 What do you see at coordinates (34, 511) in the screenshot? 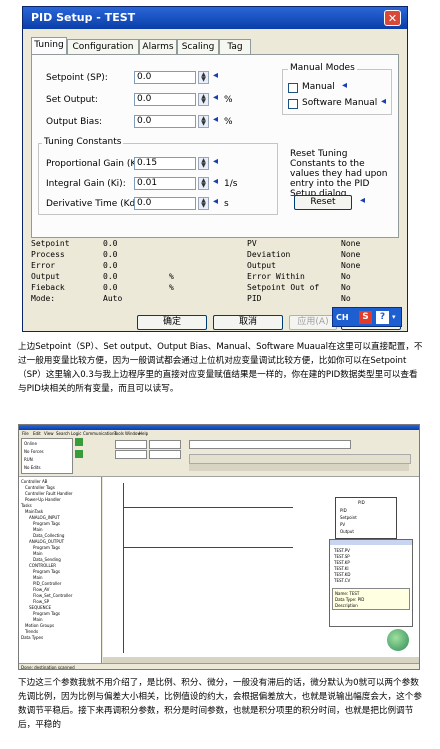
I see `tree-item: MainTask` at bounding box center [34, 511].